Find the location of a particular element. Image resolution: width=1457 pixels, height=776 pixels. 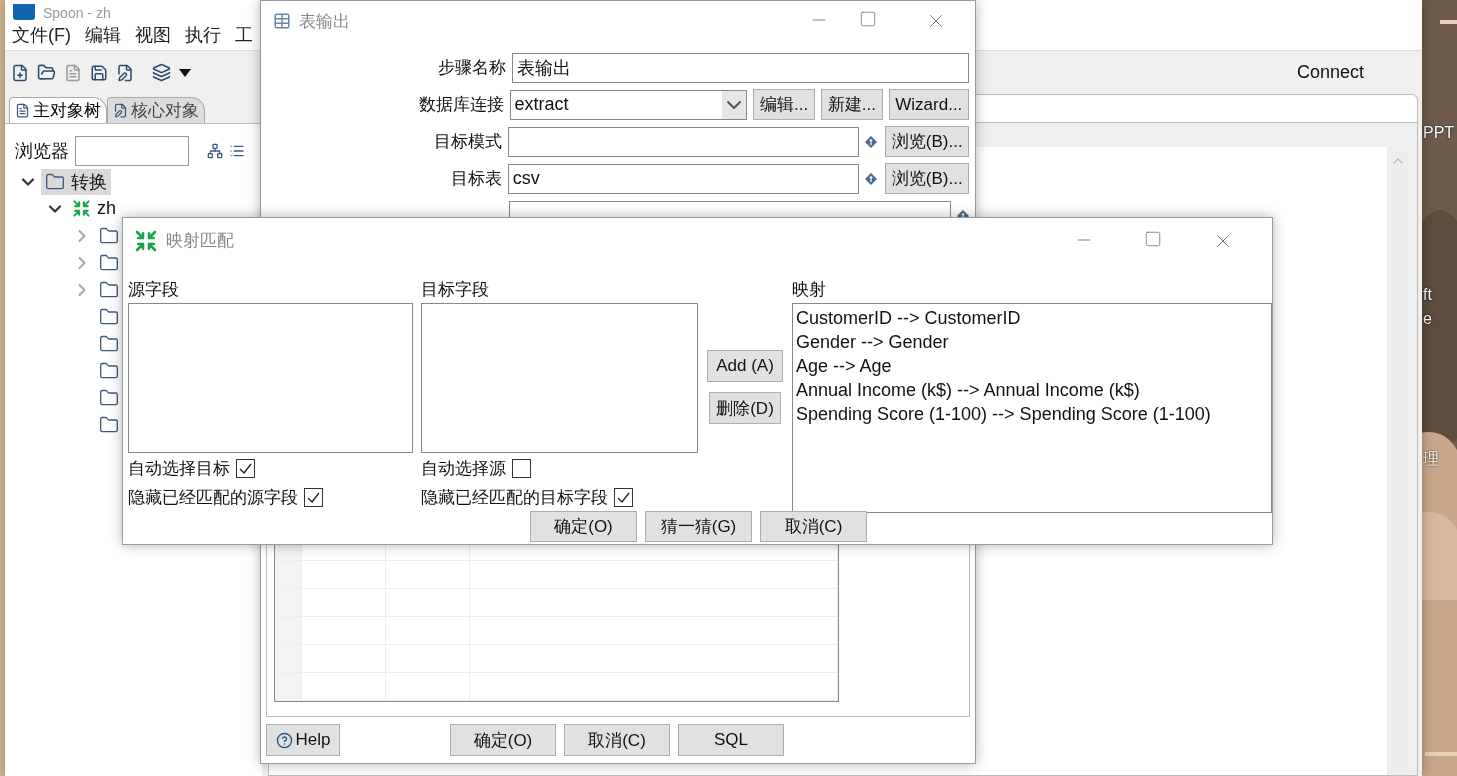

tree-item-highlight: 转换 is located at coordinates (76, 181).